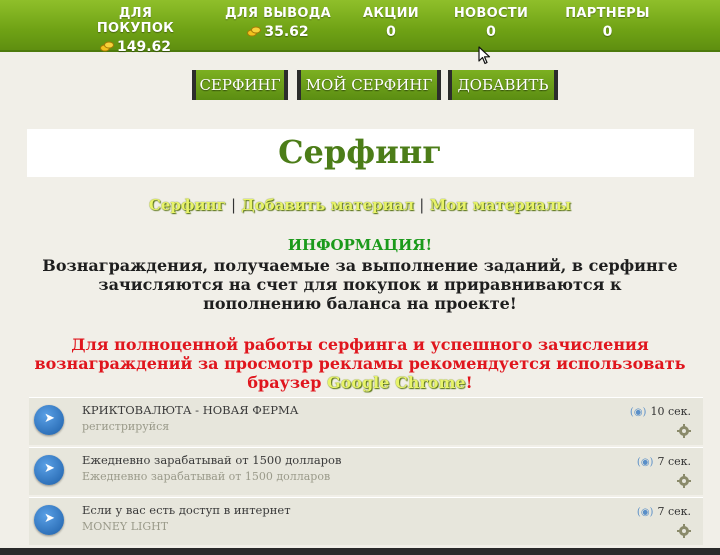 The image size is (720, 555). I want to click on stat-label: ПАРТНЕРЫ, so click(607, 13).